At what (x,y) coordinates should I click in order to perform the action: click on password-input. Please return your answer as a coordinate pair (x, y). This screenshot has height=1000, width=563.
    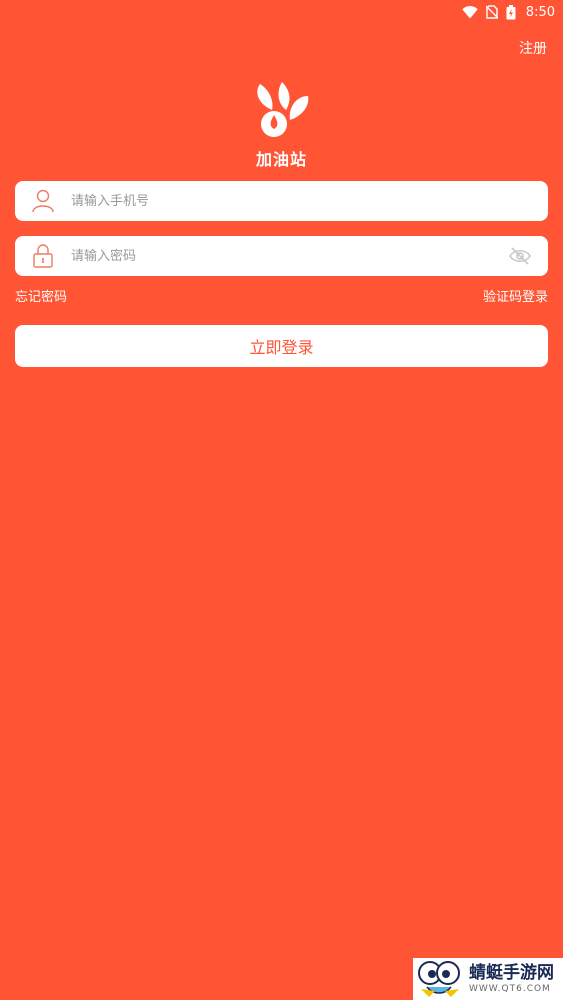
    Looking at the image, I should click on (281, 256).